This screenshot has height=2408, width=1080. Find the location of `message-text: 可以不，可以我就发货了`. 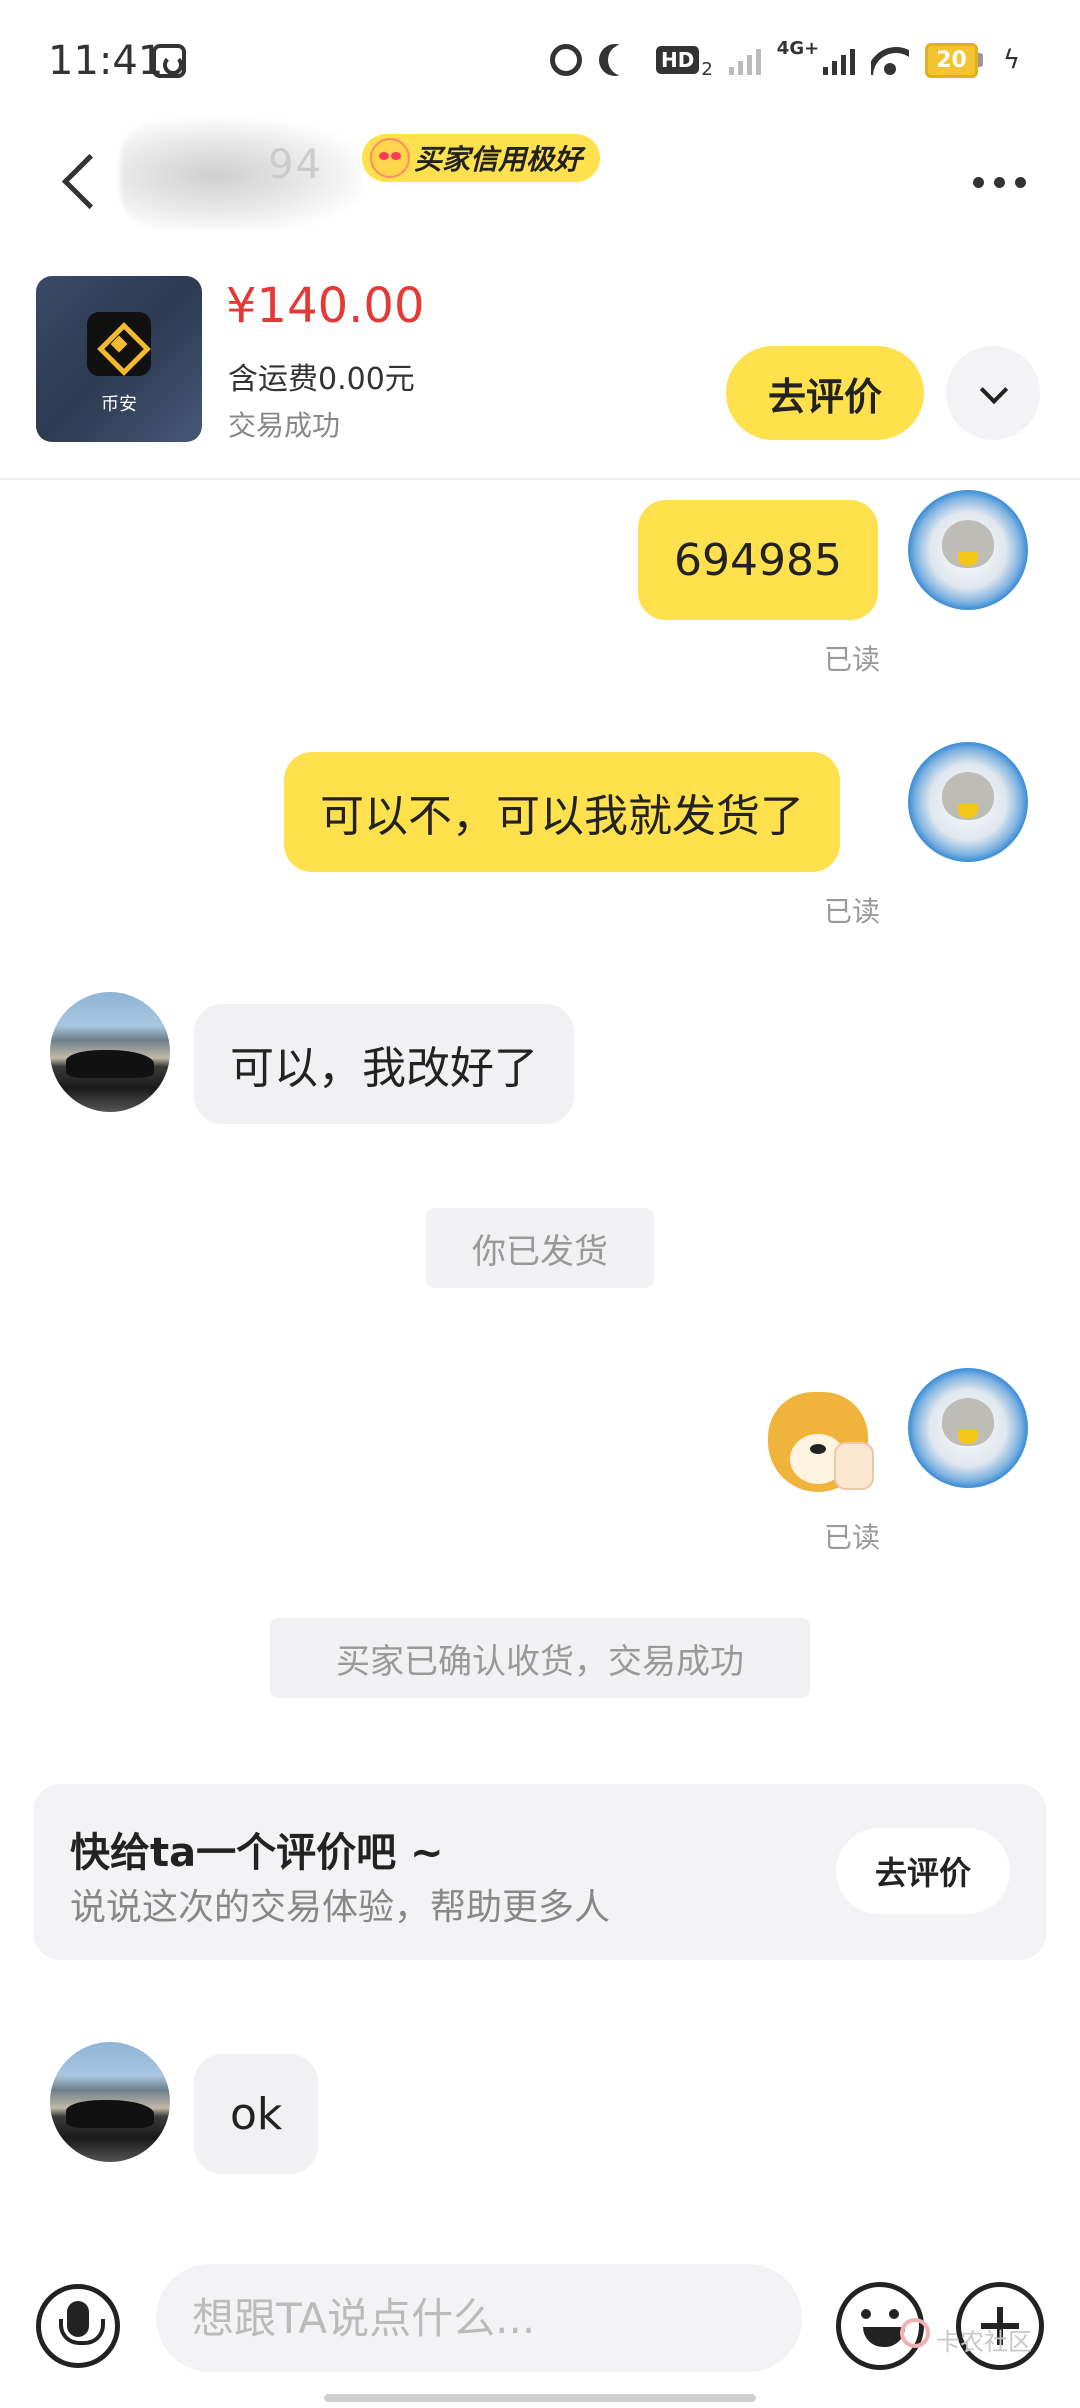

message-text: 可以不，可以我就发货了 is located at coordinates (562, 816).